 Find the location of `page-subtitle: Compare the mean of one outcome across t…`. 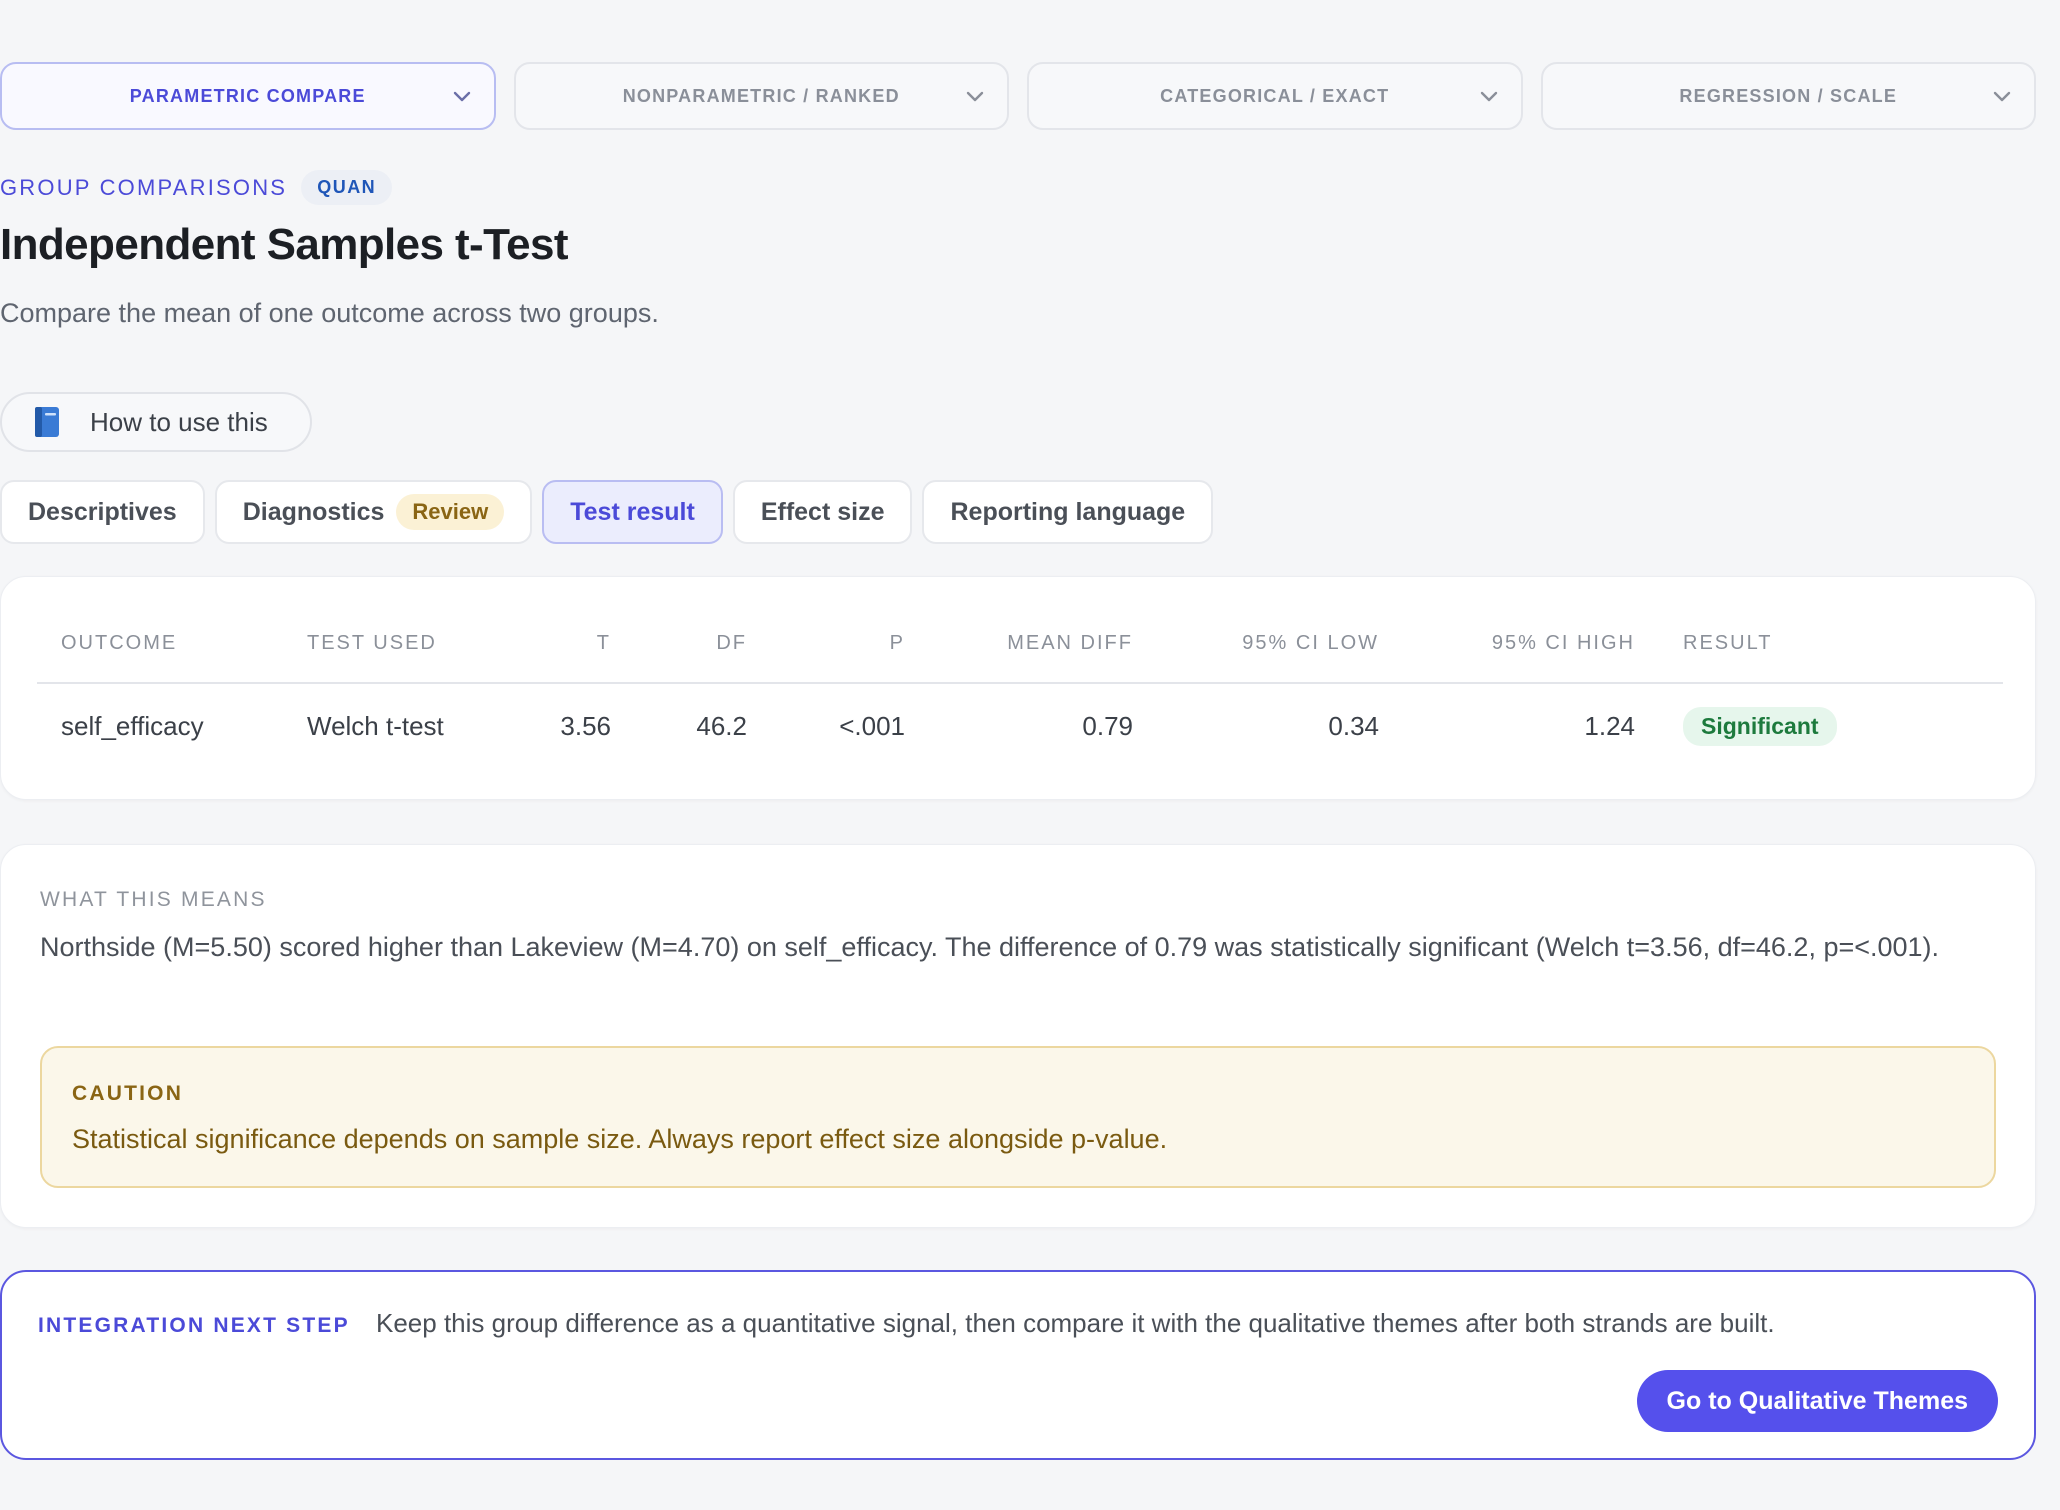

page-subtitle: Compare the mean of one outcome across t… is located at coordinates (329, 313).